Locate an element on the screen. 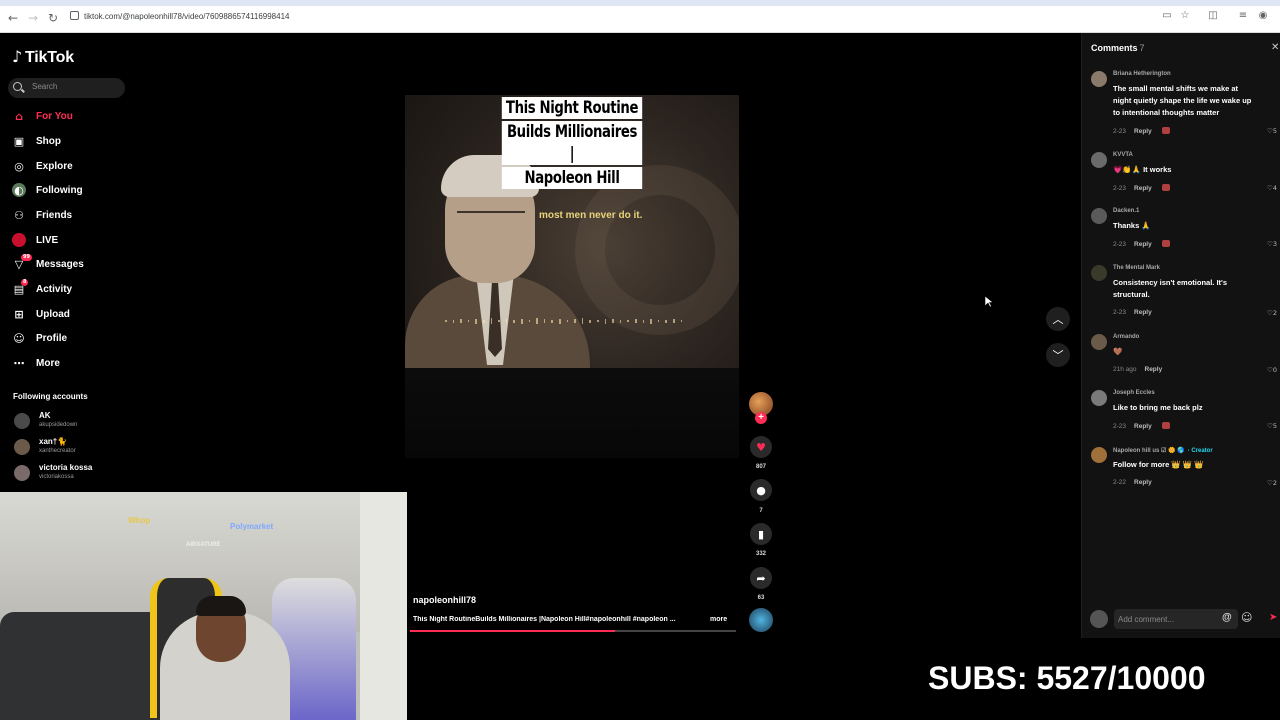  tab-search-icon: ≡ is located at coordinates (1243, 16).